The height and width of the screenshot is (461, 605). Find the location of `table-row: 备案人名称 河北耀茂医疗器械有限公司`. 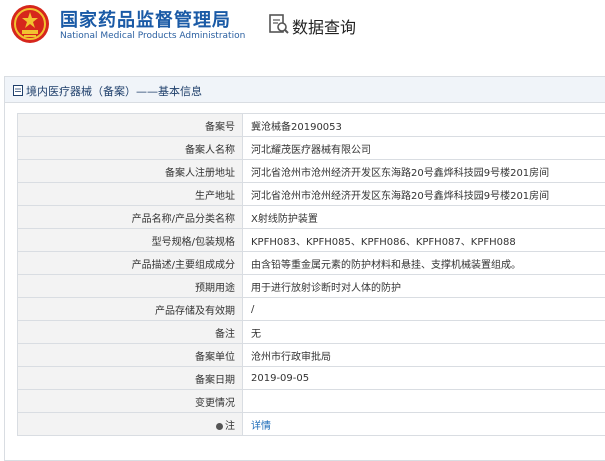

table-row: 备案人名称 河北耀茂医疗器械有限公司 is located at coordinates (311, 148).